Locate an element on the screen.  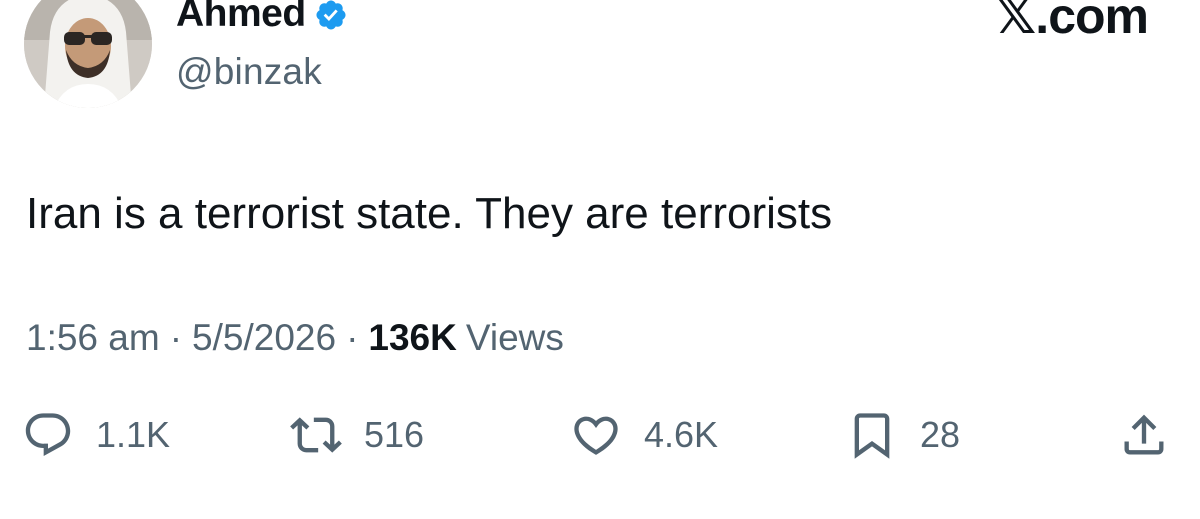
bookmark-button: 28 is located at coordinates (903, 435).